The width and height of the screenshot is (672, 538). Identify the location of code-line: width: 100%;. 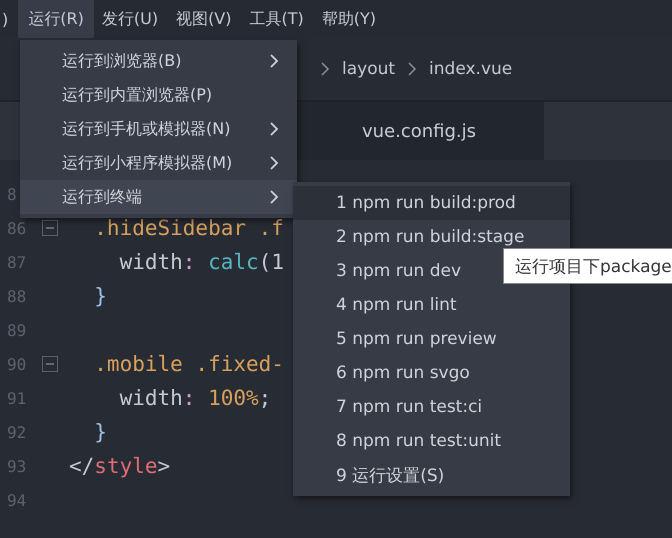
(195, 398).